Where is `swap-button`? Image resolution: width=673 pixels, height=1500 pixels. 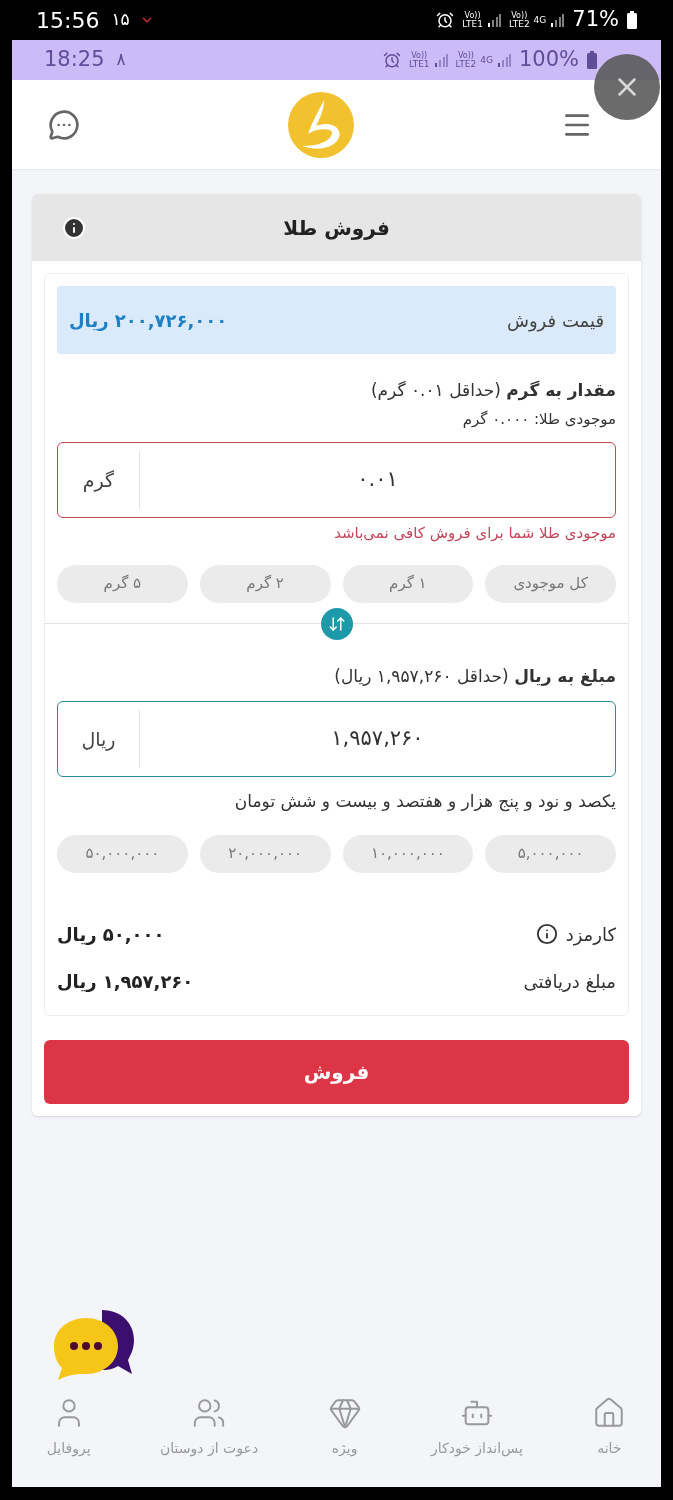
swap-button is located at coordinates (336, 623).